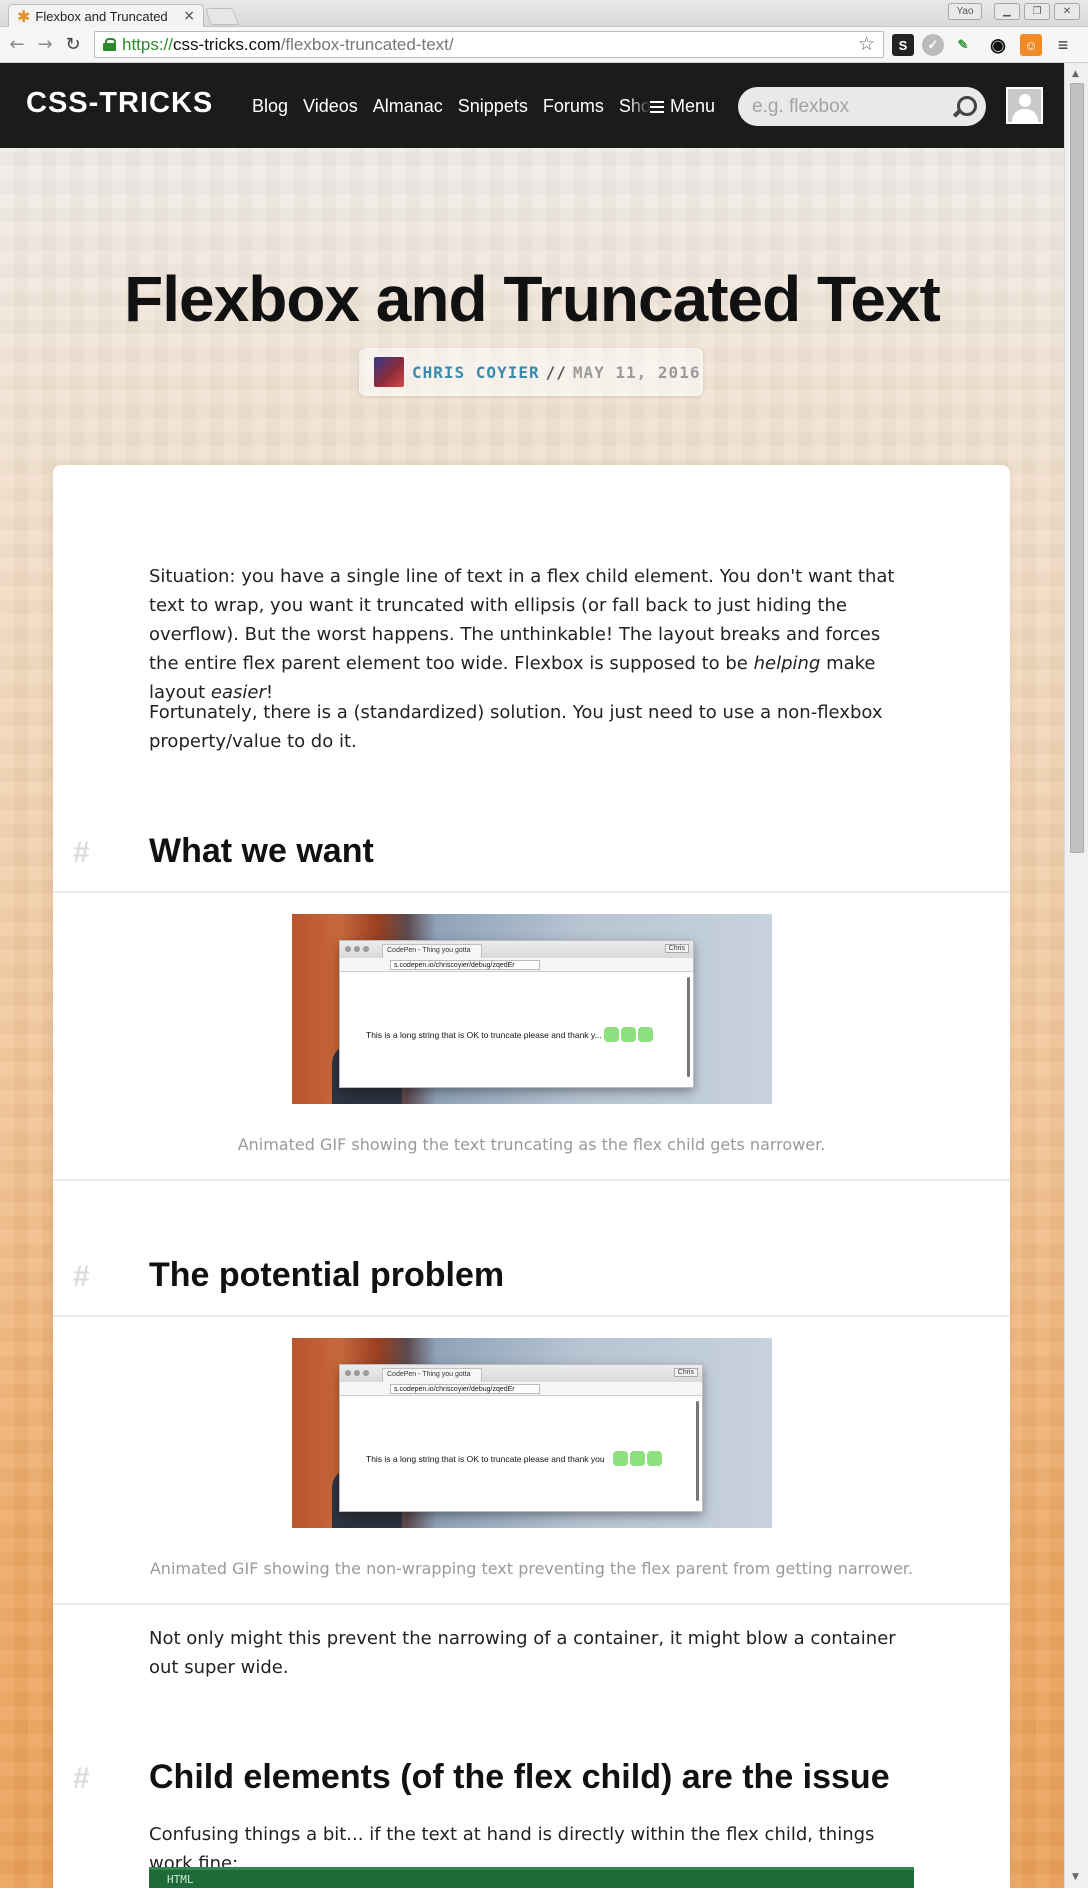 The image size is (1088, 1888). What do you see at coordinates (636, 372) in the screenshot?
I see `post-date: MAY 11, 2016` at bounding box center [636, 372].